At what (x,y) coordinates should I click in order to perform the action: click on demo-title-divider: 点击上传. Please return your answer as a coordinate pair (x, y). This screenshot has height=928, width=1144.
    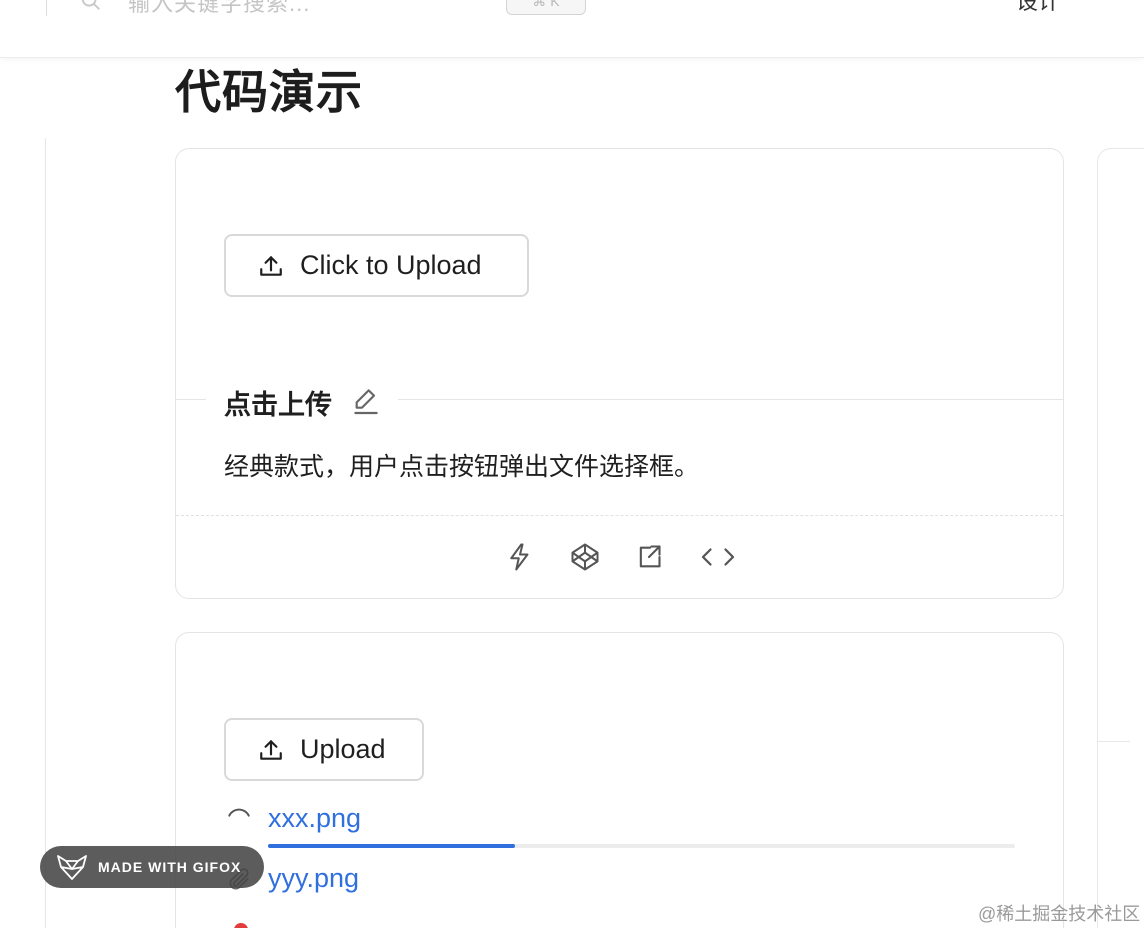
    Looking at the image, I should click on (619, 401).